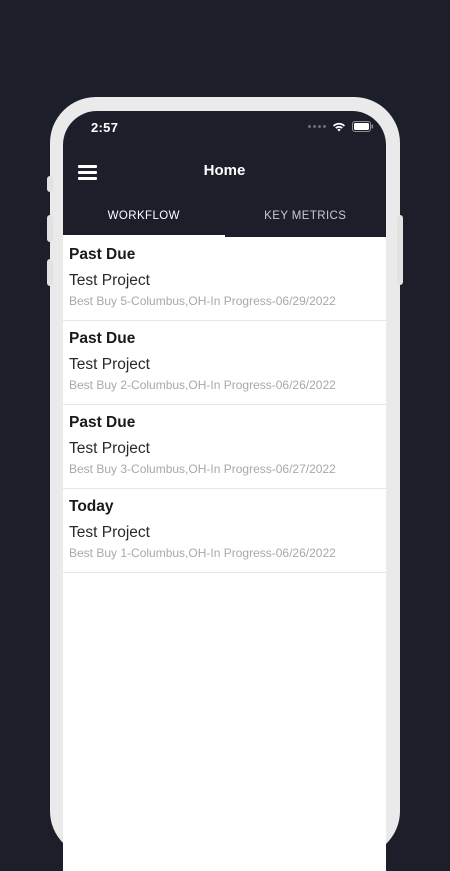 Image resolution: width=450 pixels, height=871 pixels. I want to click on page-title: Home, so click(224, 170).